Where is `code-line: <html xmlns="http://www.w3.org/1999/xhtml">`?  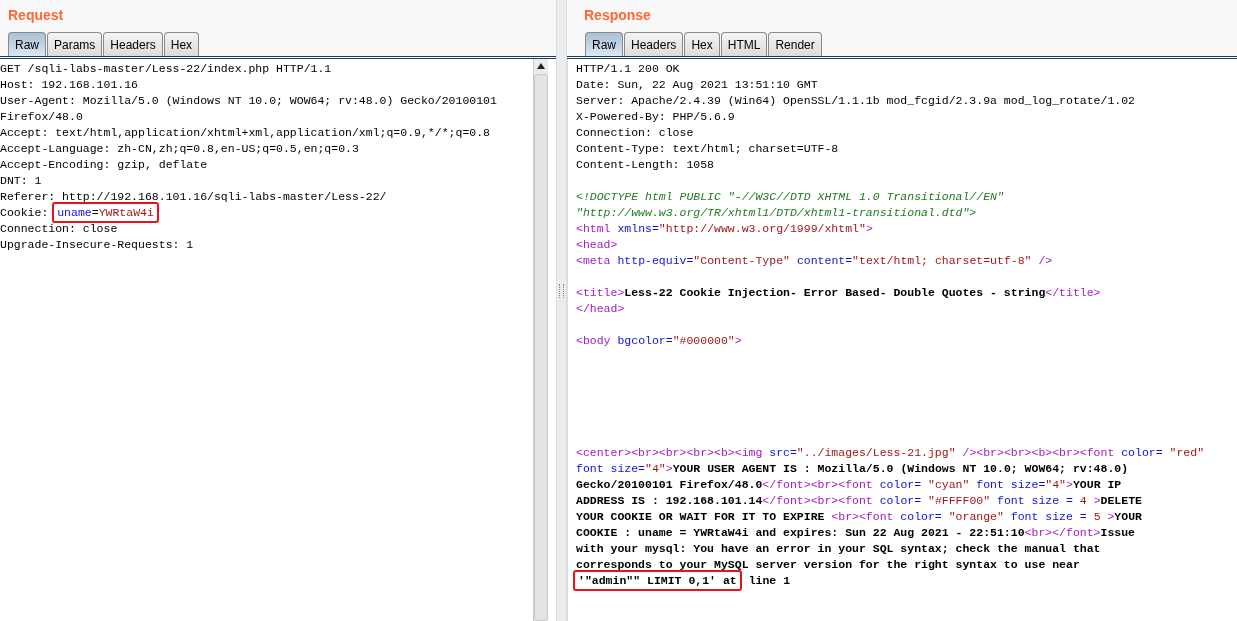
code-line: <html xmlns="http://www.w3.org/1999/xhtml"> is located at coordinates (724, 228).